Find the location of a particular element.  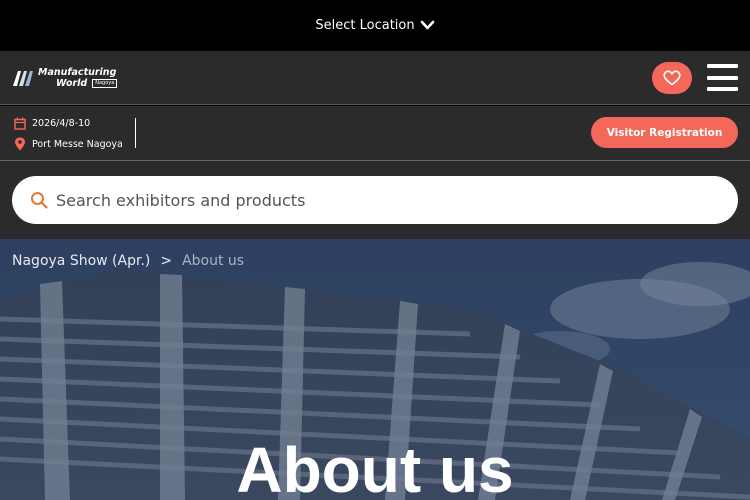

chevron-down-icon is located at coordinates (427, 25).